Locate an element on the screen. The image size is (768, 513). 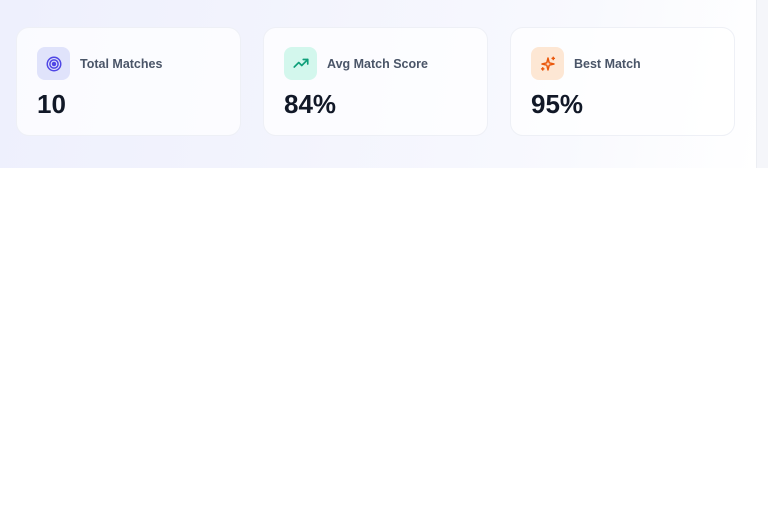
target-icon is located at coordinates (53, 63).